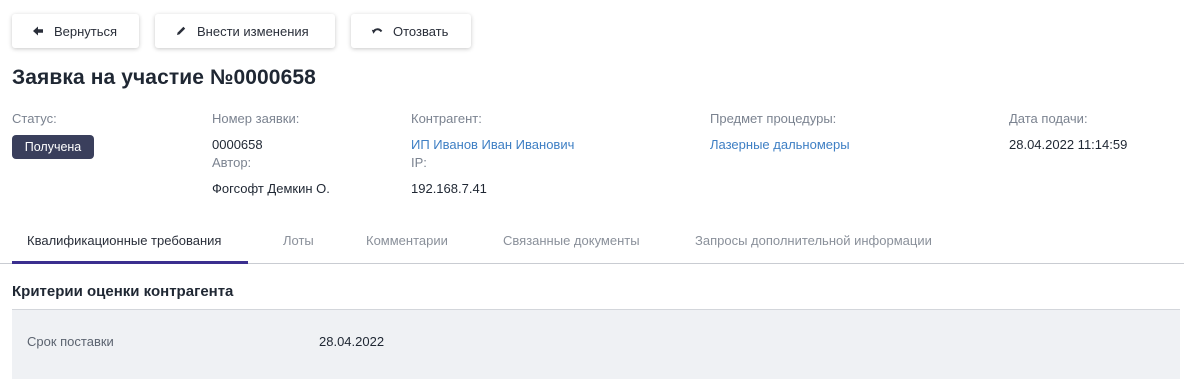  Describe the element at coordinates (446, 118) in the screenshot. I see `counterparty-label: Контрагент:` at that location.